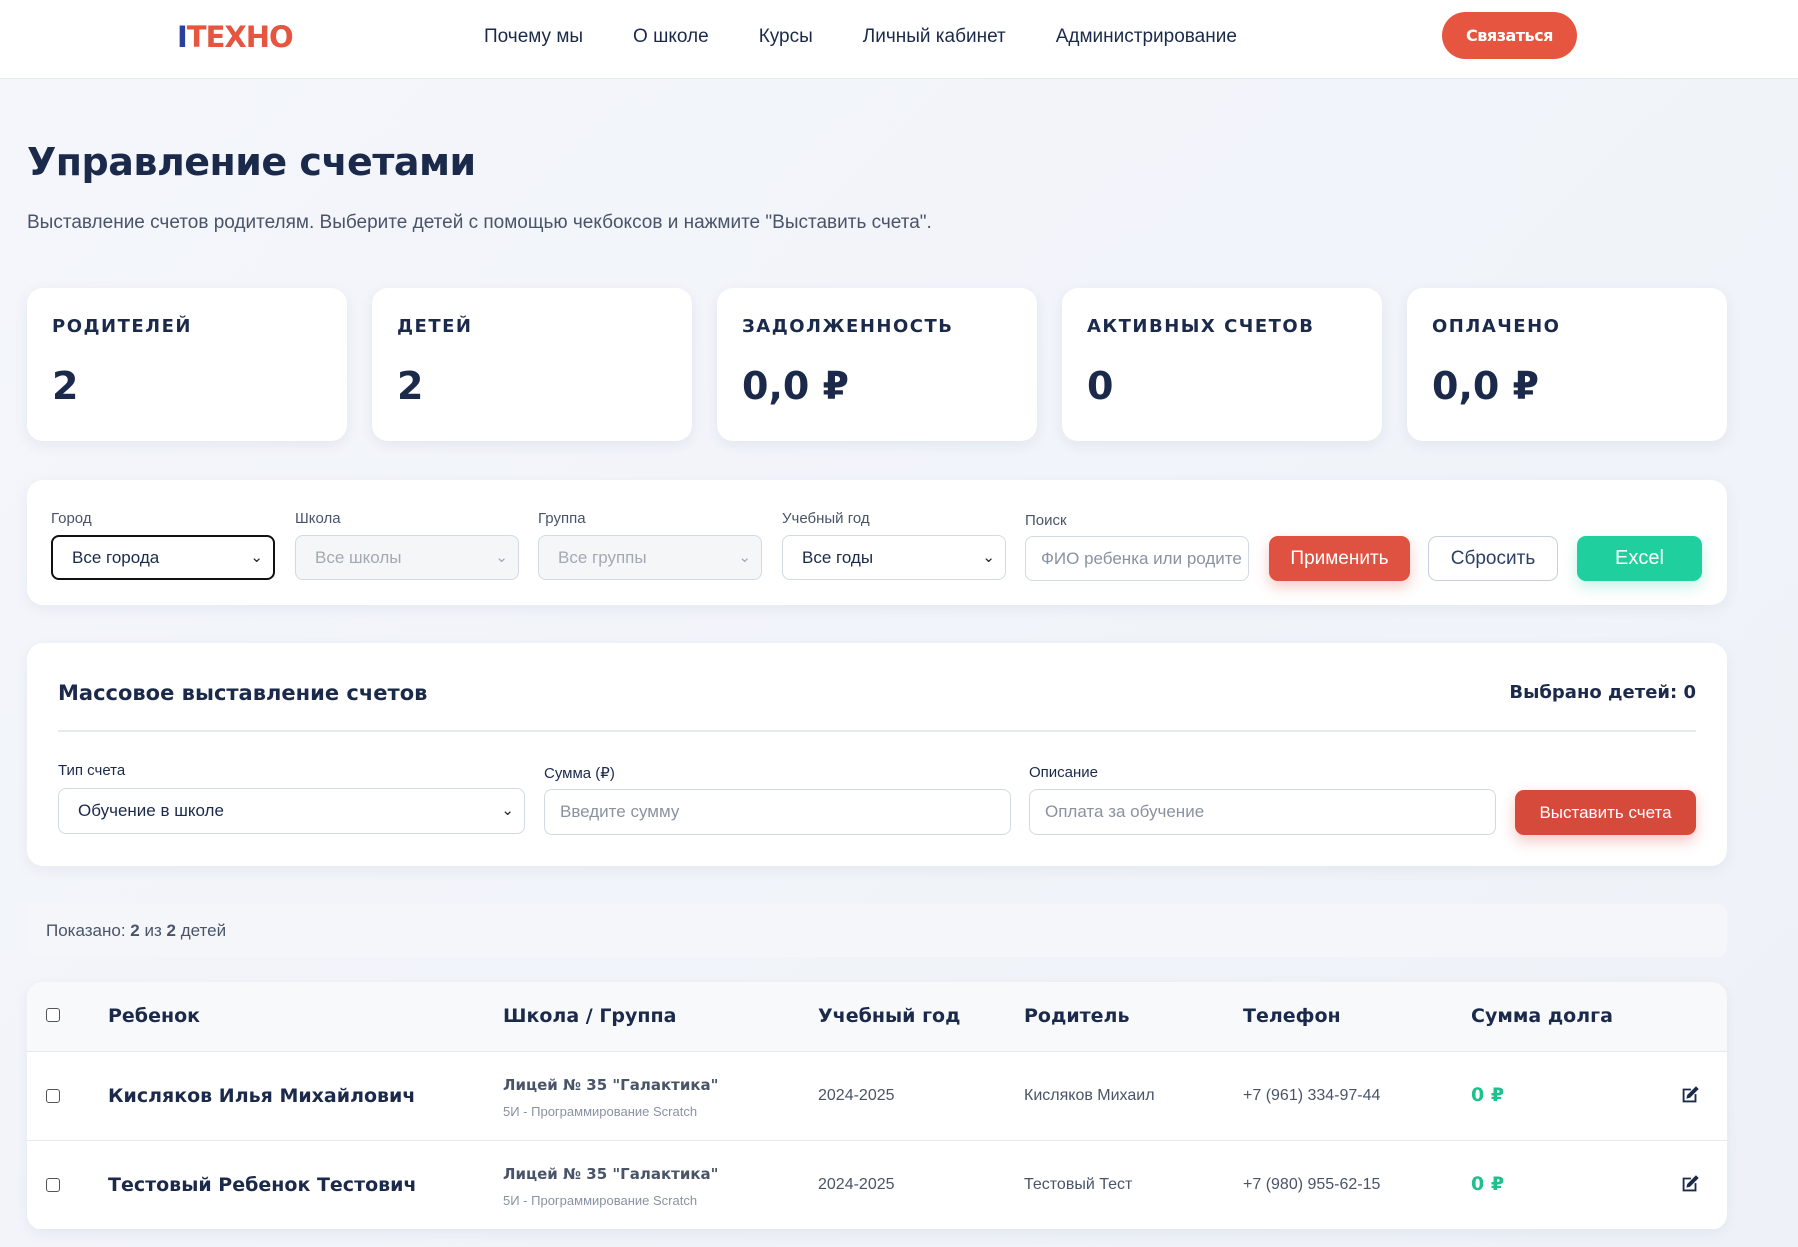  Describe the element at coordinates (777, 812) in the screenshot. I see `amount-input: Введите сумму` at that location.